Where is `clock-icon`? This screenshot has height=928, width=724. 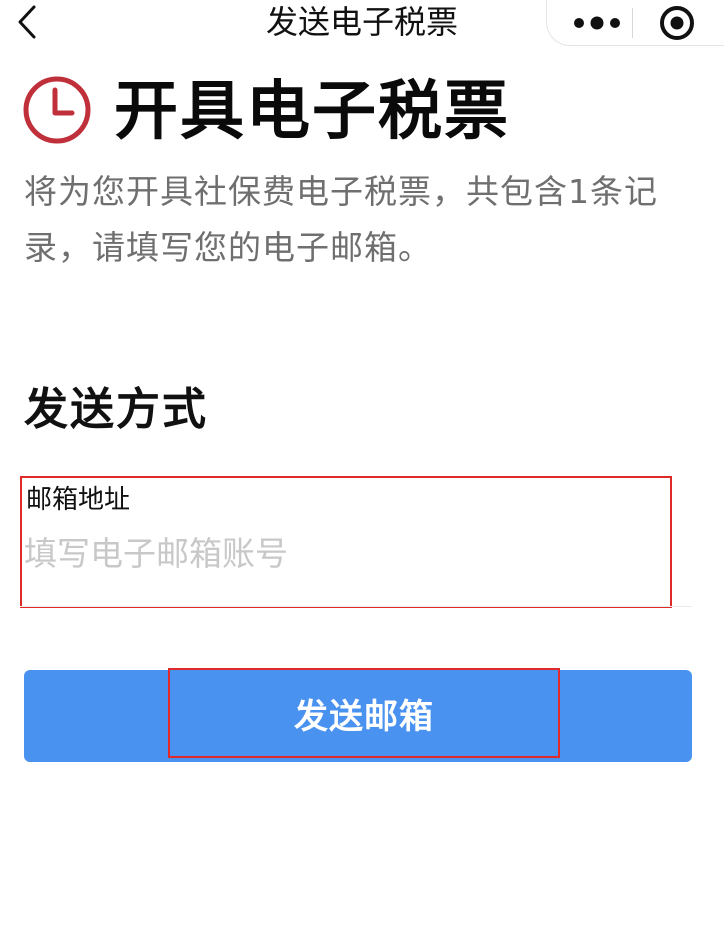
clock-icon is located at coordinates (57, 110).